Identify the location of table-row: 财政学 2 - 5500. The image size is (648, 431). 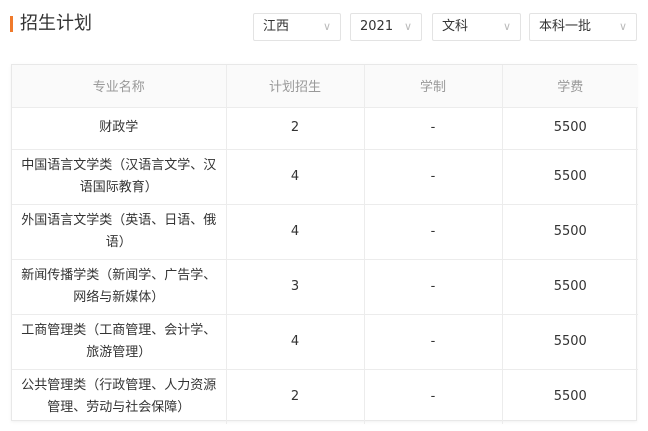
(325, 128).